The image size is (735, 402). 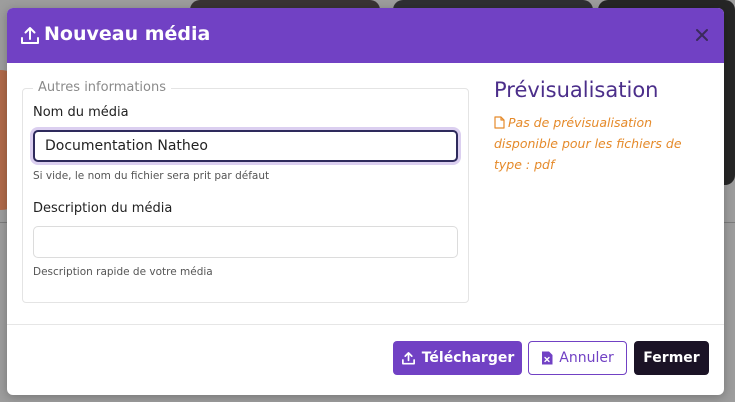 I want to click on close-button, so click(x=702, y=35).